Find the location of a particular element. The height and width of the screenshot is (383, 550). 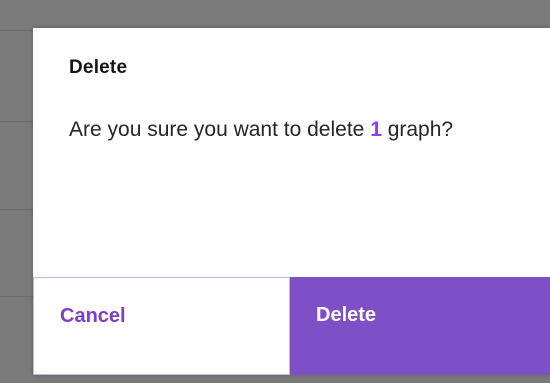

cancel-button: Cancel is located at coordinates (161, 326).